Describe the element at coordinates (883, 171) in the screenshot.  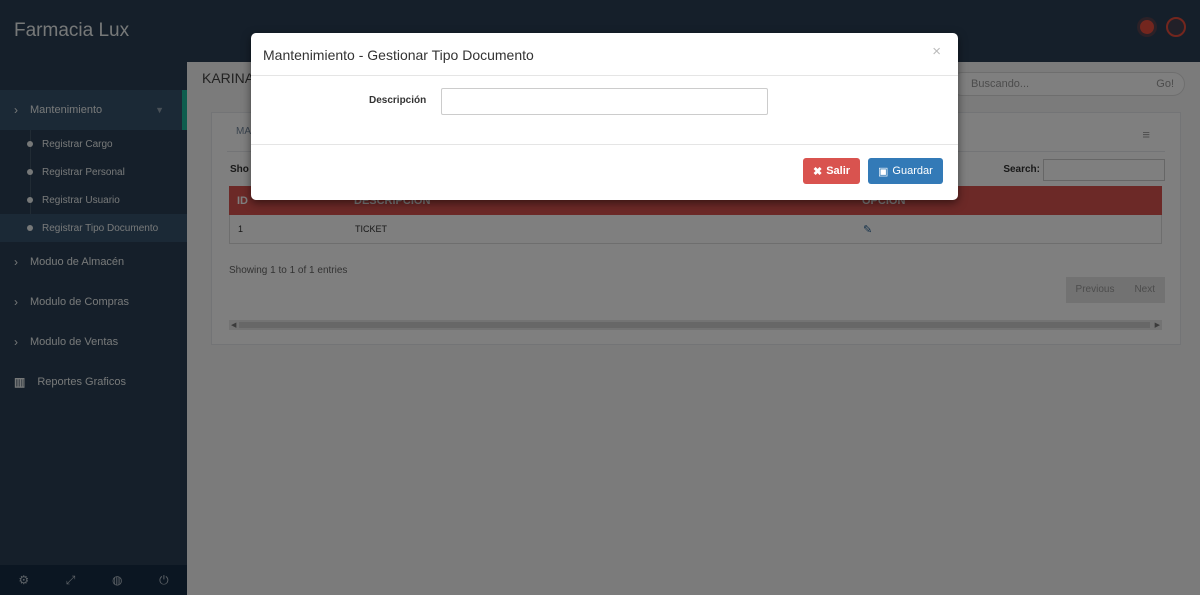
I see `save-icon: ▣` at that location.